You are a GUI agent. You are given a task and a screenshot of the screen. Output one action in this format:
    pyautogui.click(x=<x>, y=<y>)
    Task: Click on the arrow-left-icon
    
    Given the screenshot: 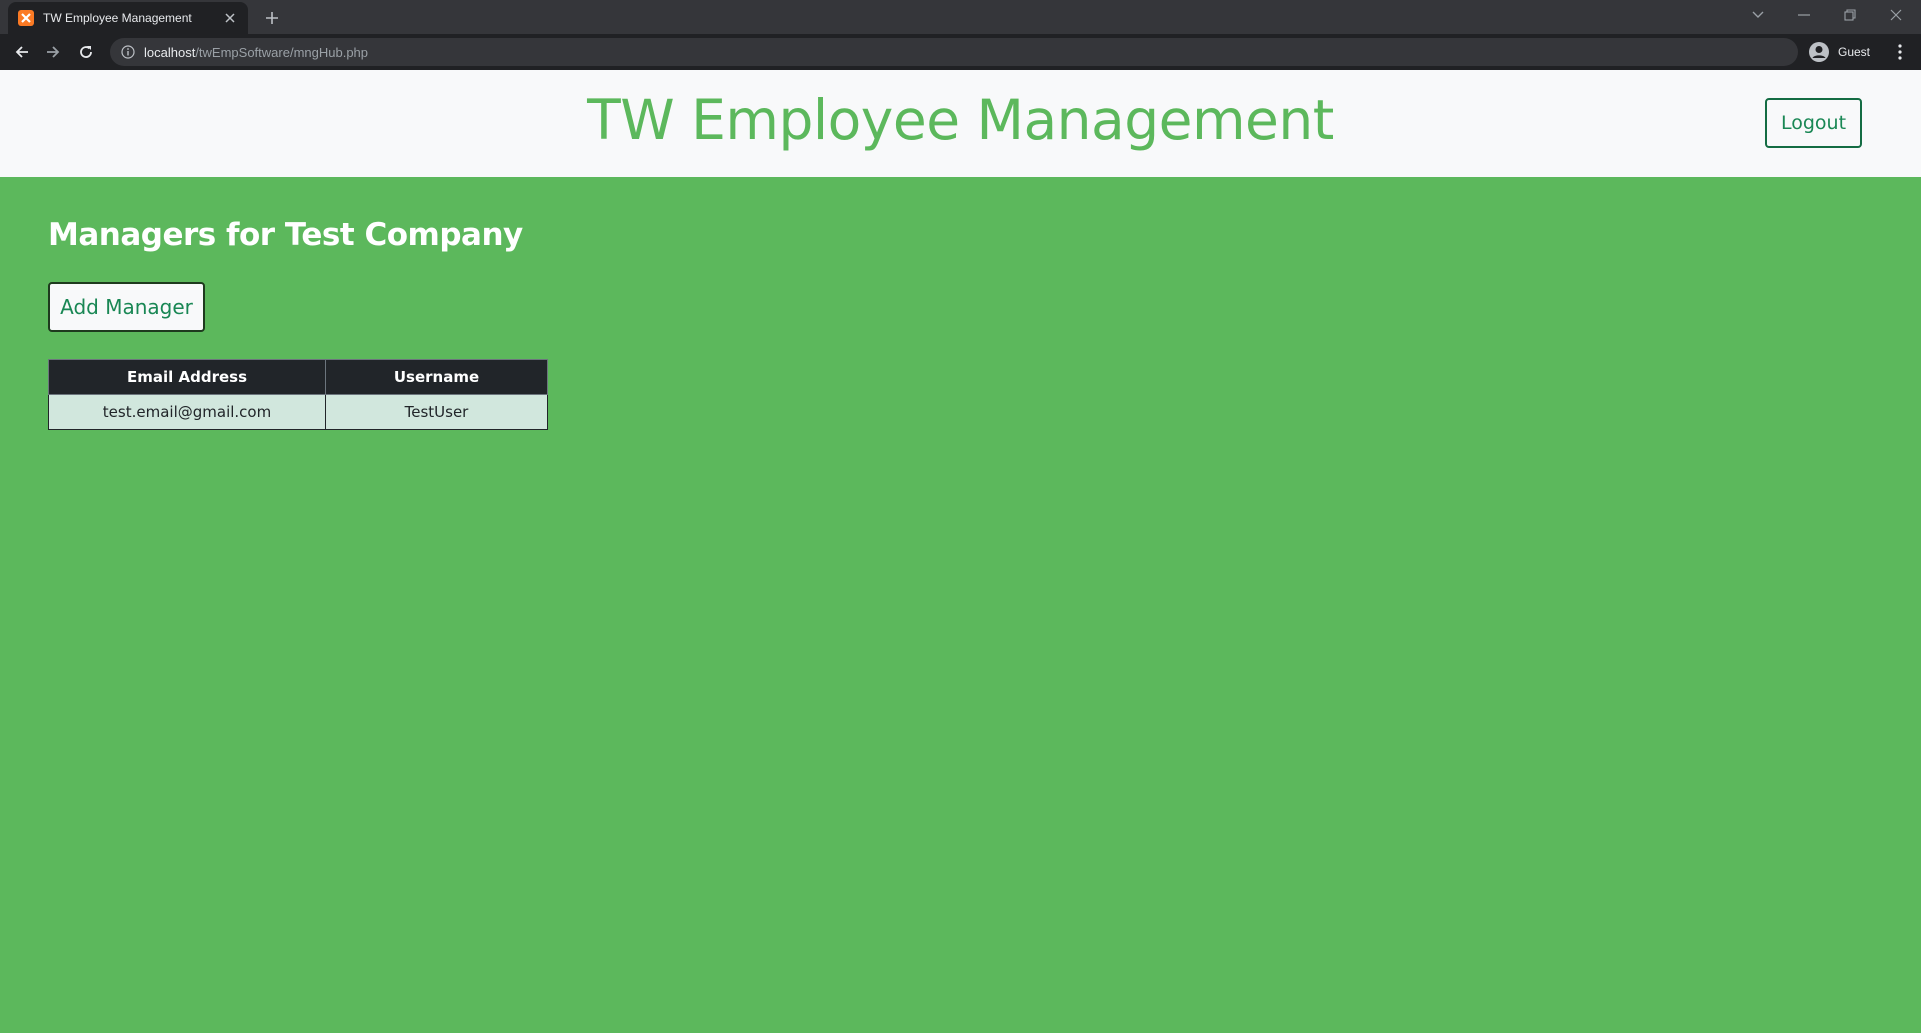 What is the action you would take?
    pyautogui.click(x=22, y=52)
    